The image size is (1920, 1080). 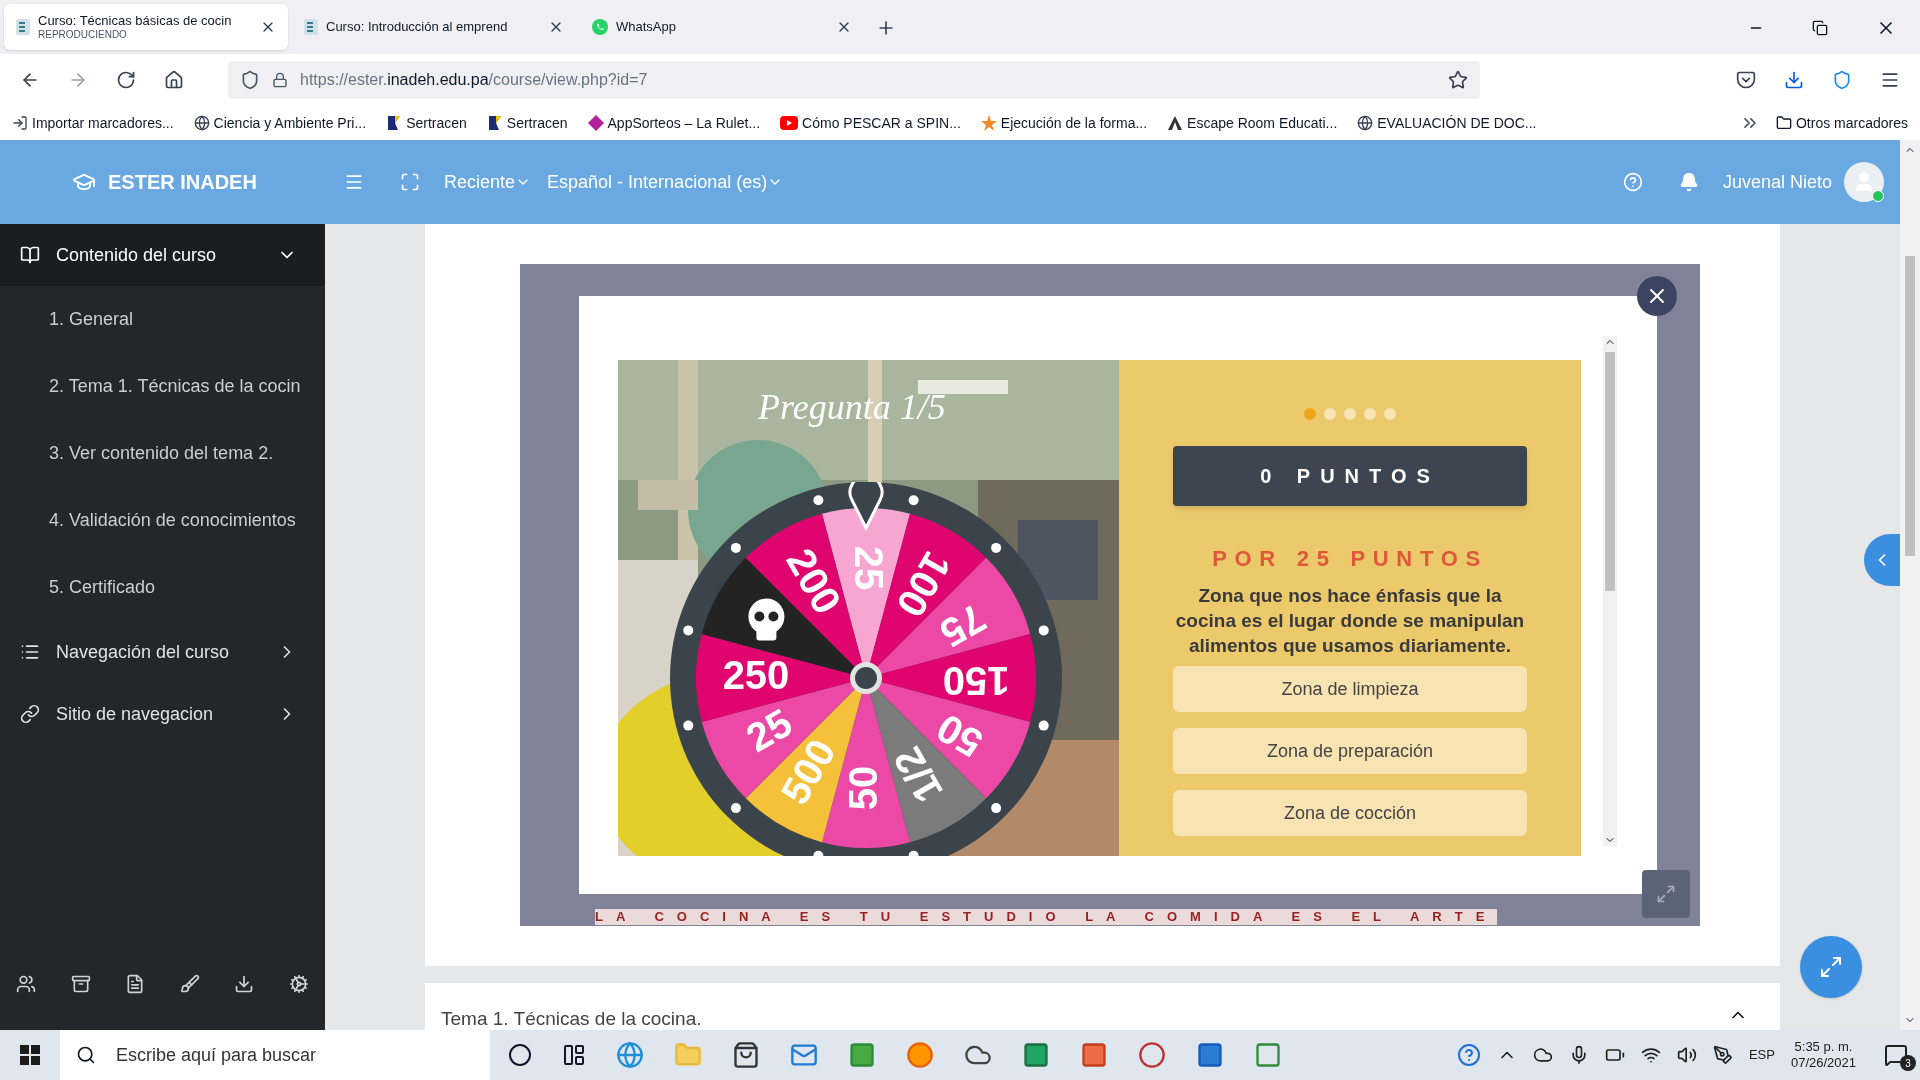 I want to click on tab-title: Curso: Introducción al emprend, so click(x=417, y=27).